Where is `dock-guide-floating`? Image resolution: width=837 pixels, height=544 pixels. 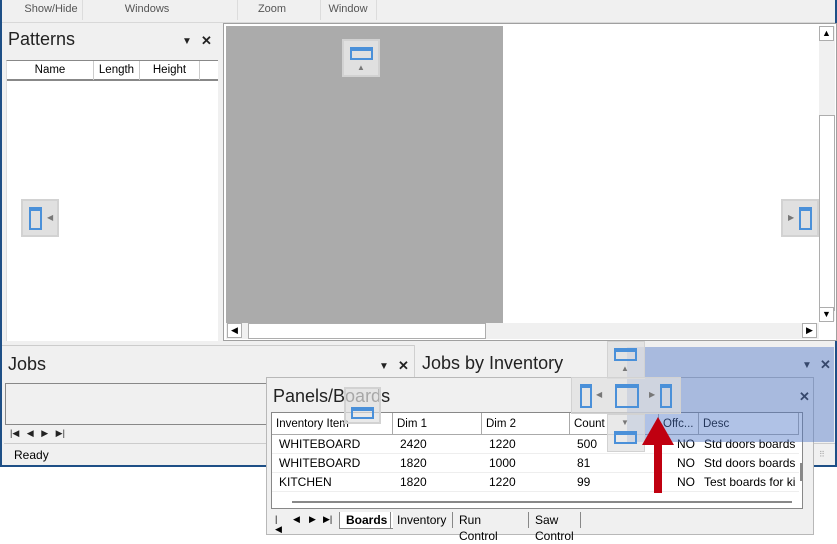
dock-guide-floating is located at coordinates (362, 405).